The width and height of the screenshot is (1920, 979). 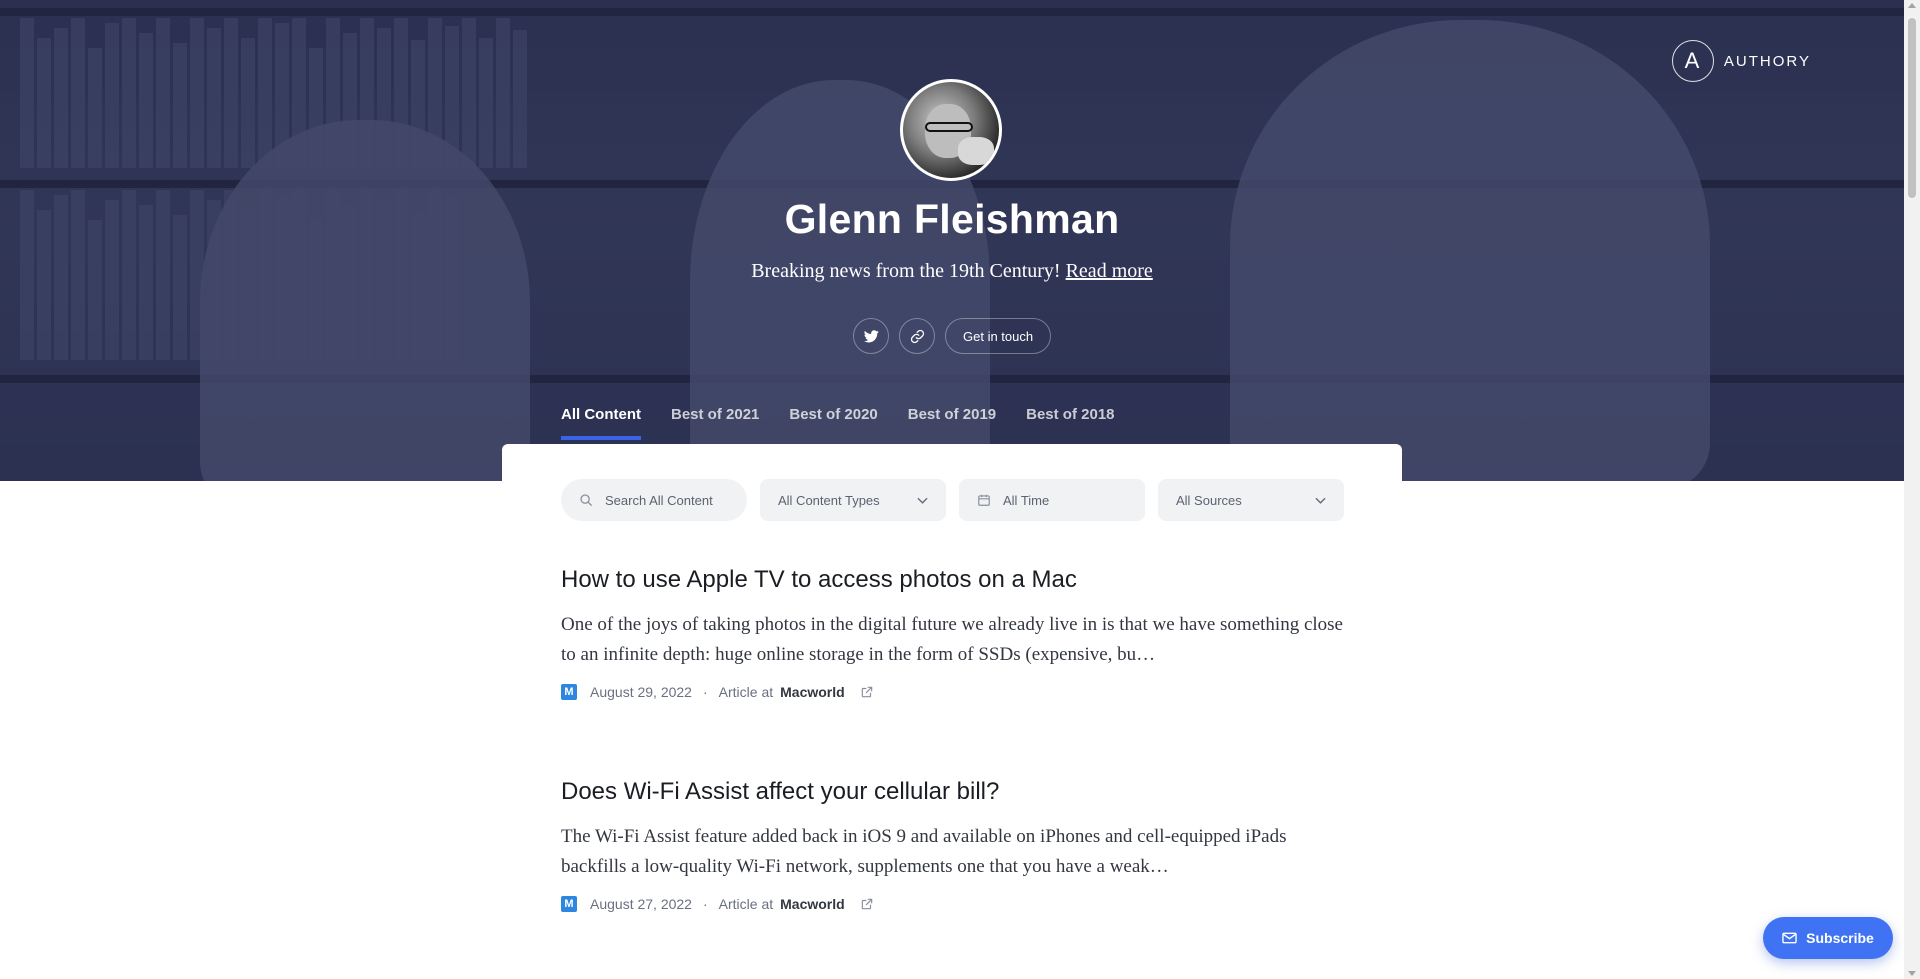 I want to click on mail-icon, so click(x=1789, y=938).